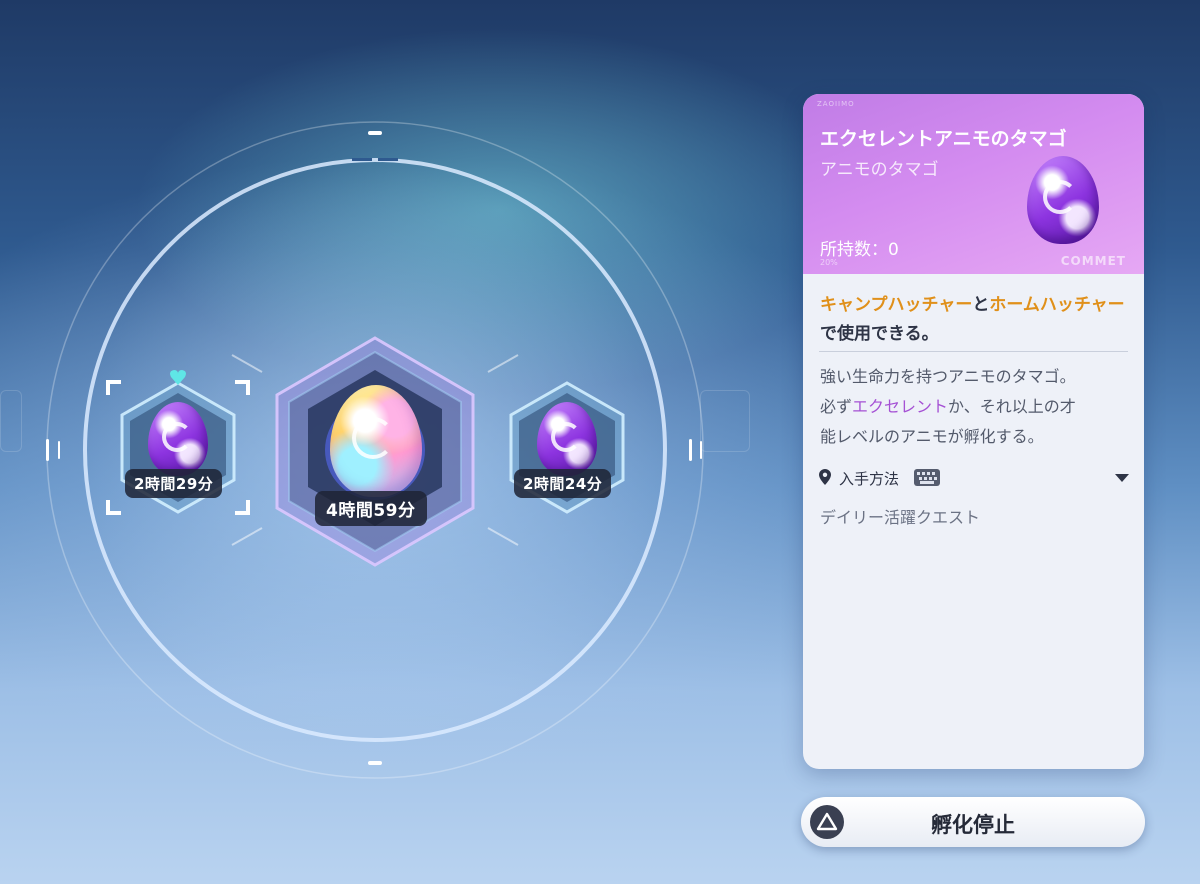  Describe the element at coordinates (1063, 200) in the screenshot. I see `item-egg-icon` at that location.